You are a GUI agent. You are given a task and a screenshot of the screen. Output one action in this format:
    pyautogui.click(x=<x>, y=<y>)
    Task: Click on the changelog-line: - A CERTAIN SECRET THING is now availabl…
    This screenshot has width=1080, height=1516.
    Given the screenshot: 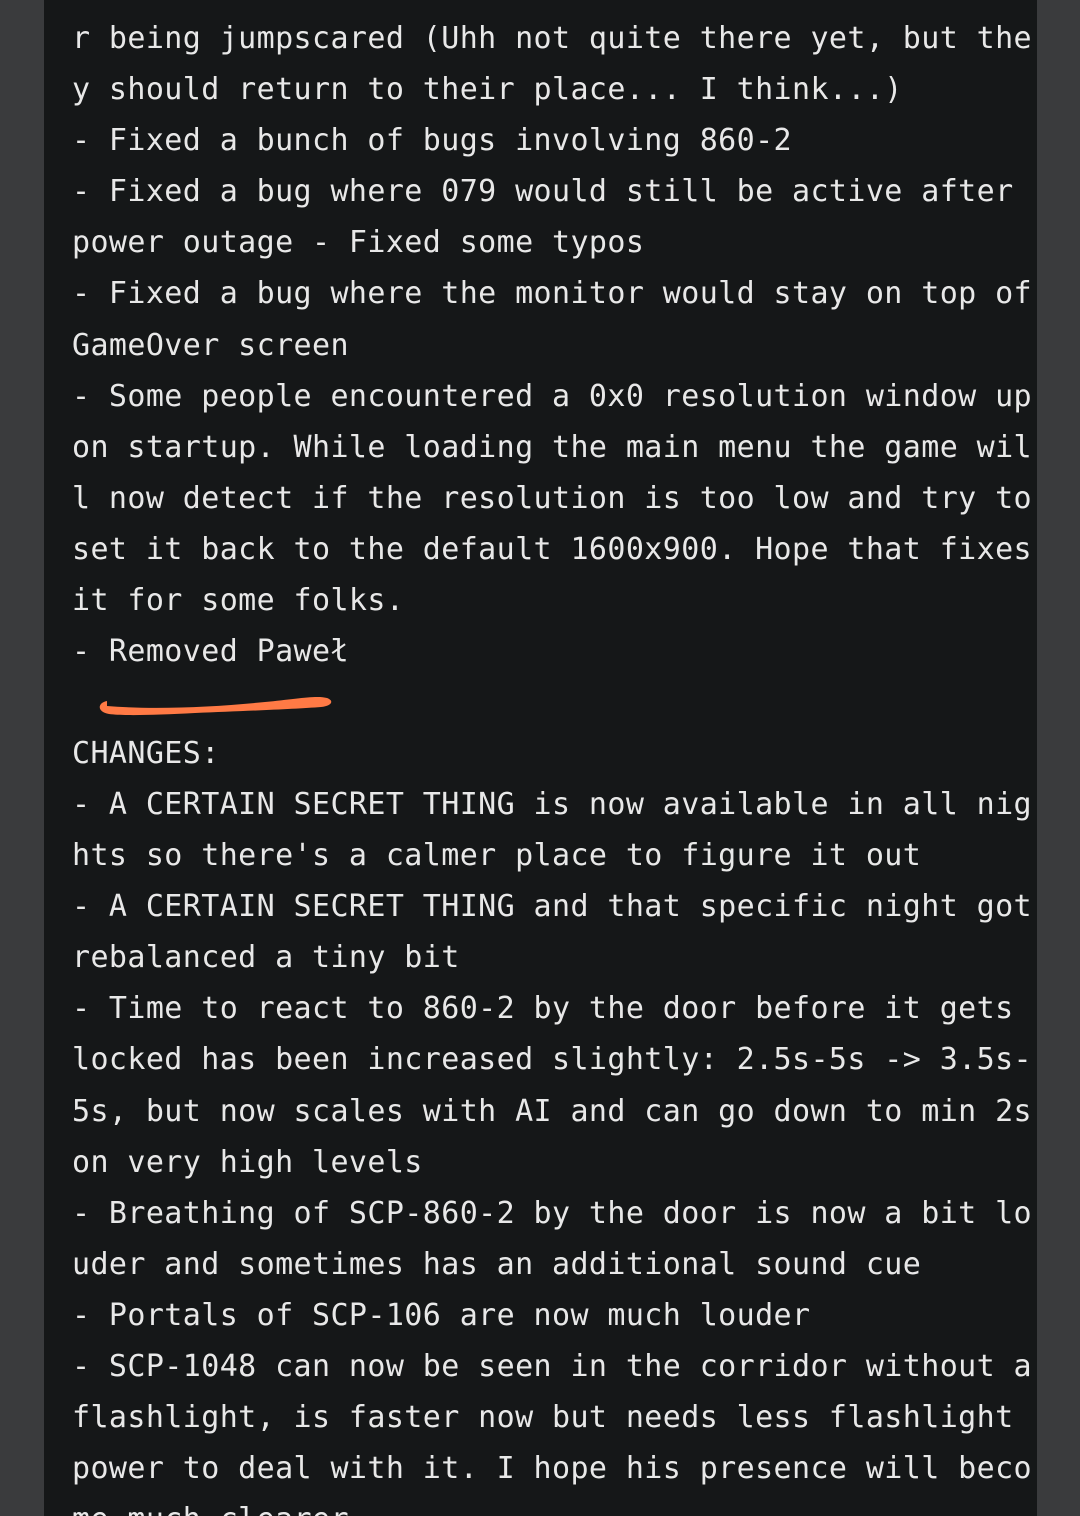 What is the action you would take?
    pyautogui.click(x=552, y=804)
    